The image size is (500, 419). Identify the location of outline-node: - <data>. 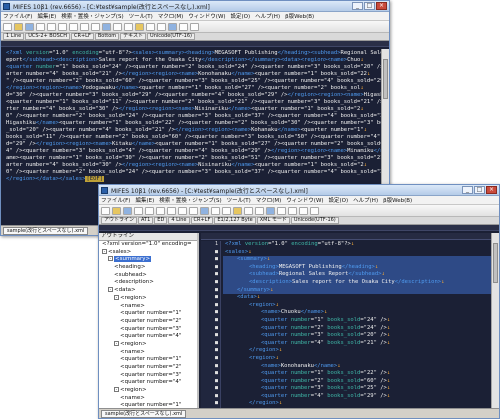
(148, 291).